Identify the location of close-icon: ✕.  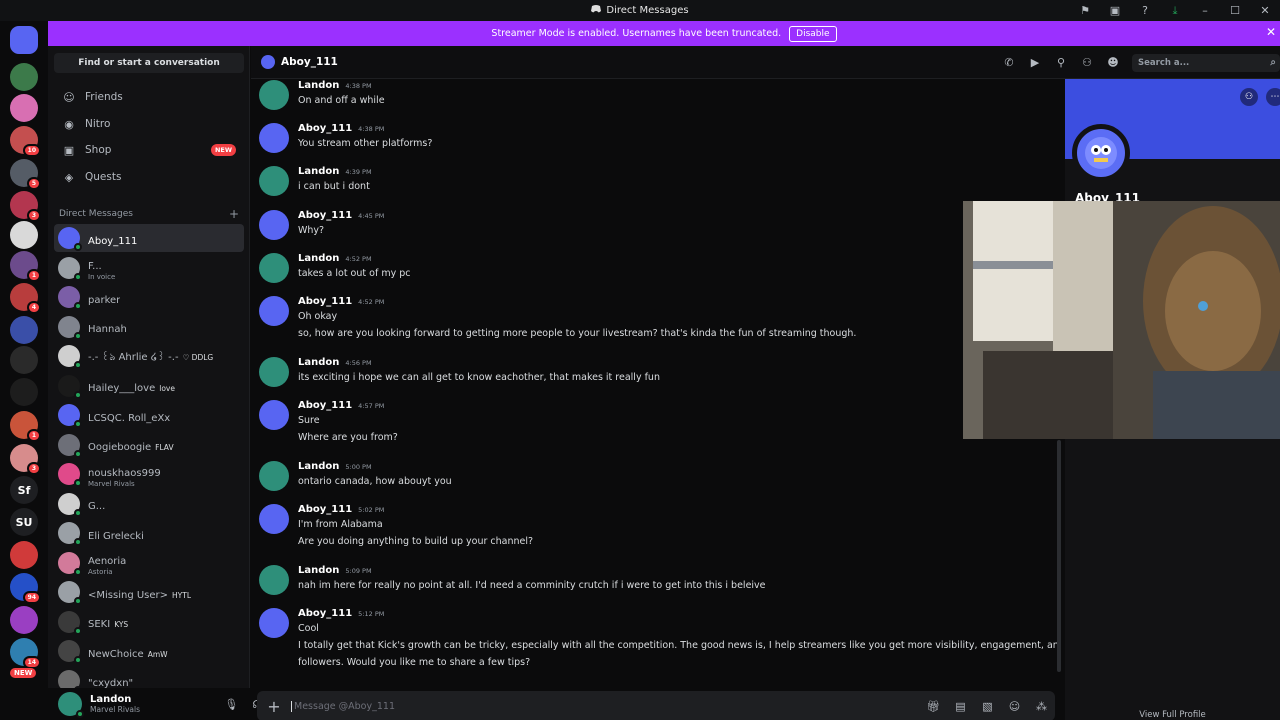
(1271, 32).